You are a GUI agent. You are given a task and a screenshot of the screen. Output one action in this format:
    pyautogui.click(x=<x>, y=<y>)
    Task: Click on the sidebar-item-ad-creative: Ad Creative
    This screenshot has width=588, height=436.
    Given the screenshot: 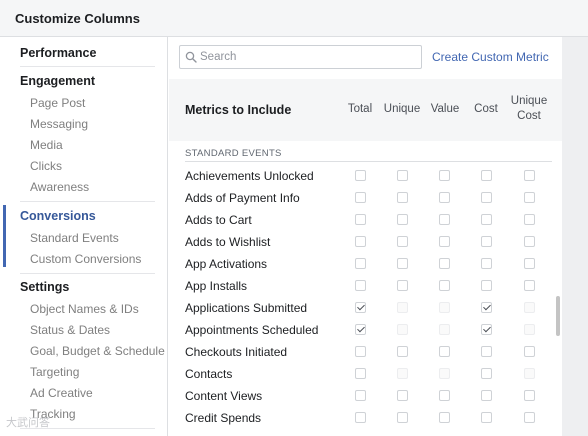 What is the action you would take?
    pyautogui.click(x=61, y=393)
    